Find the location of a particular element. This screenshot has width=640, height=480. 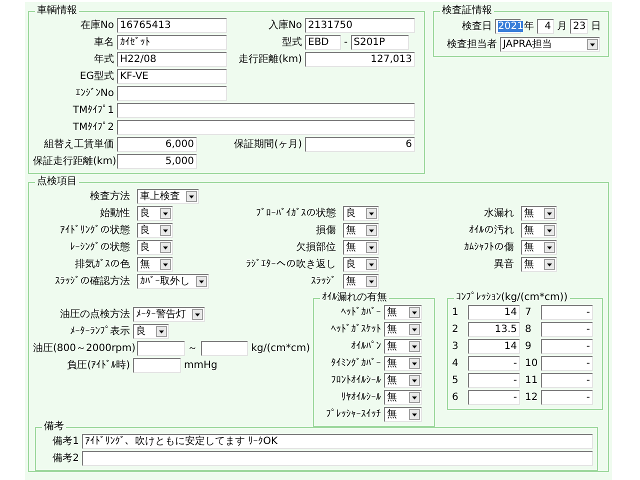

field-label: 負圧(ｱｲﾄﾞﾙ時) is located at coordinates (98, 365).